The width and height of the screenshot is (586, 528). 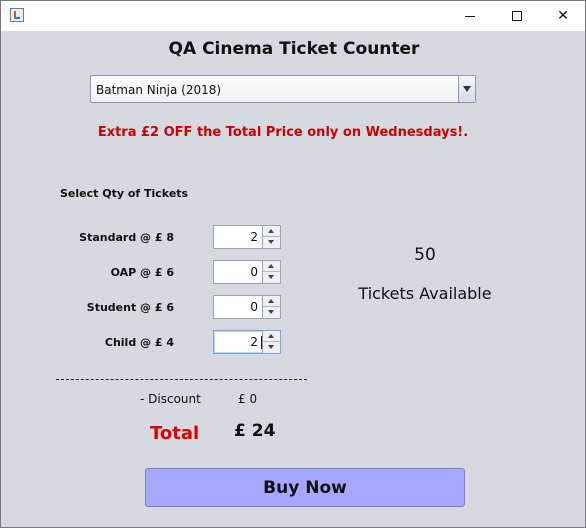 I want to click on standard-qty-value: 2, so click(x=238, y=237).